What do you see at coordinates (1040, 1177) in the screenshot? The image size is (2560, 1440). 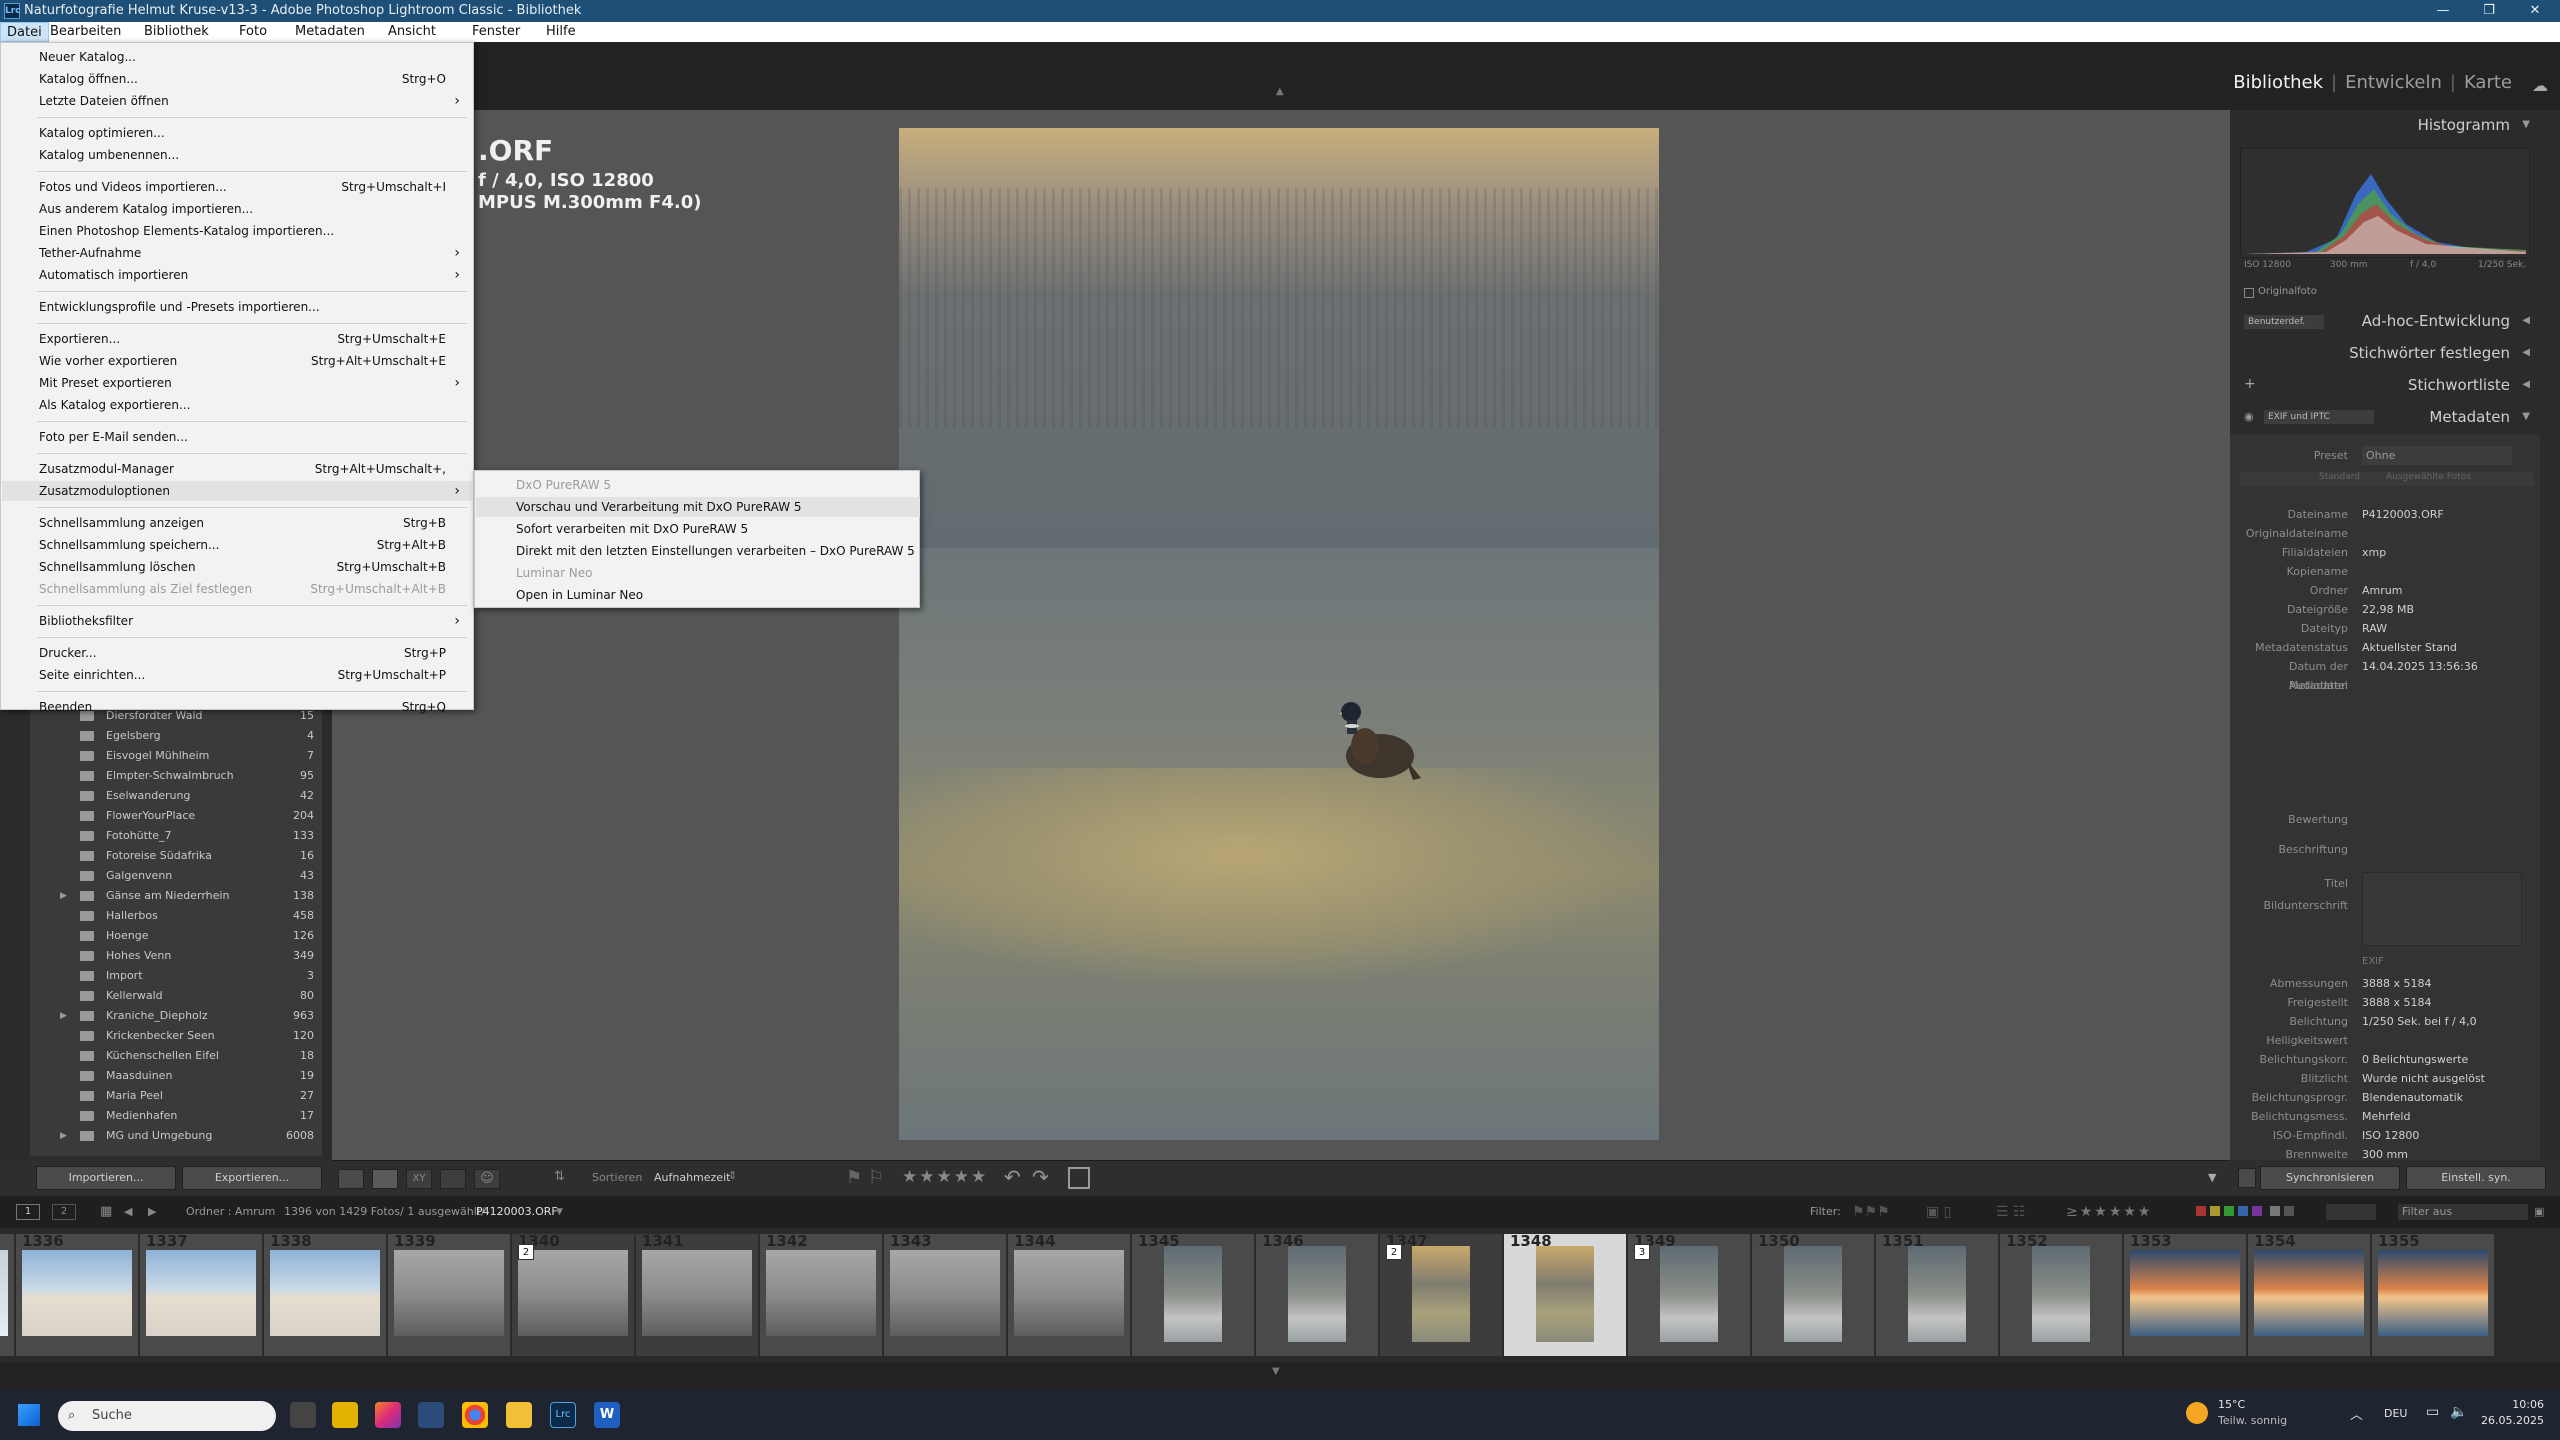 I see `rotate-right-icon: ↷` at bounding box center [1040, 1177].